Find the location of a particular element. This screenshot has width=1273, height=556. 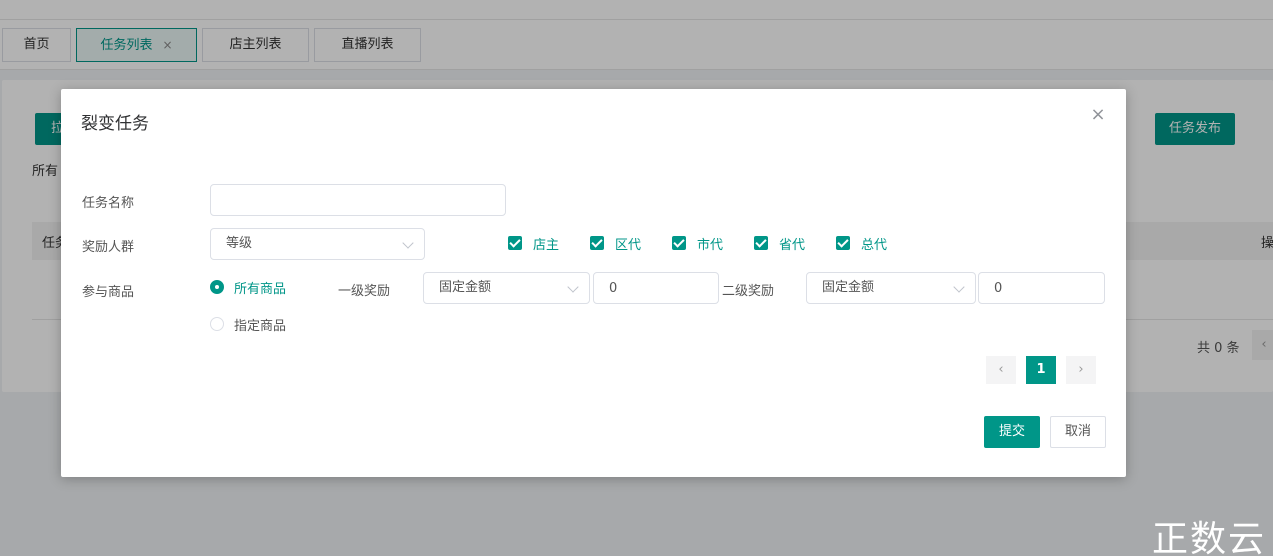

checkbox-city-agent: 市代 is located at coordinates (698, 244).